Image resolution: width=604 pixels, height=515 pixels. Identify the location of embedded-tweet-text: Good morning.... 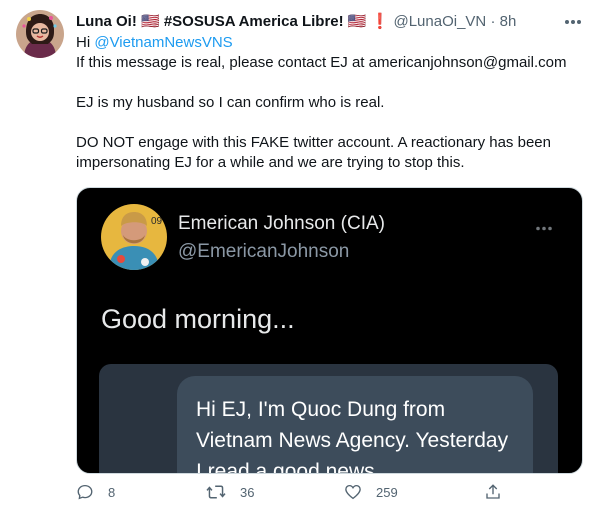
(198, 319).